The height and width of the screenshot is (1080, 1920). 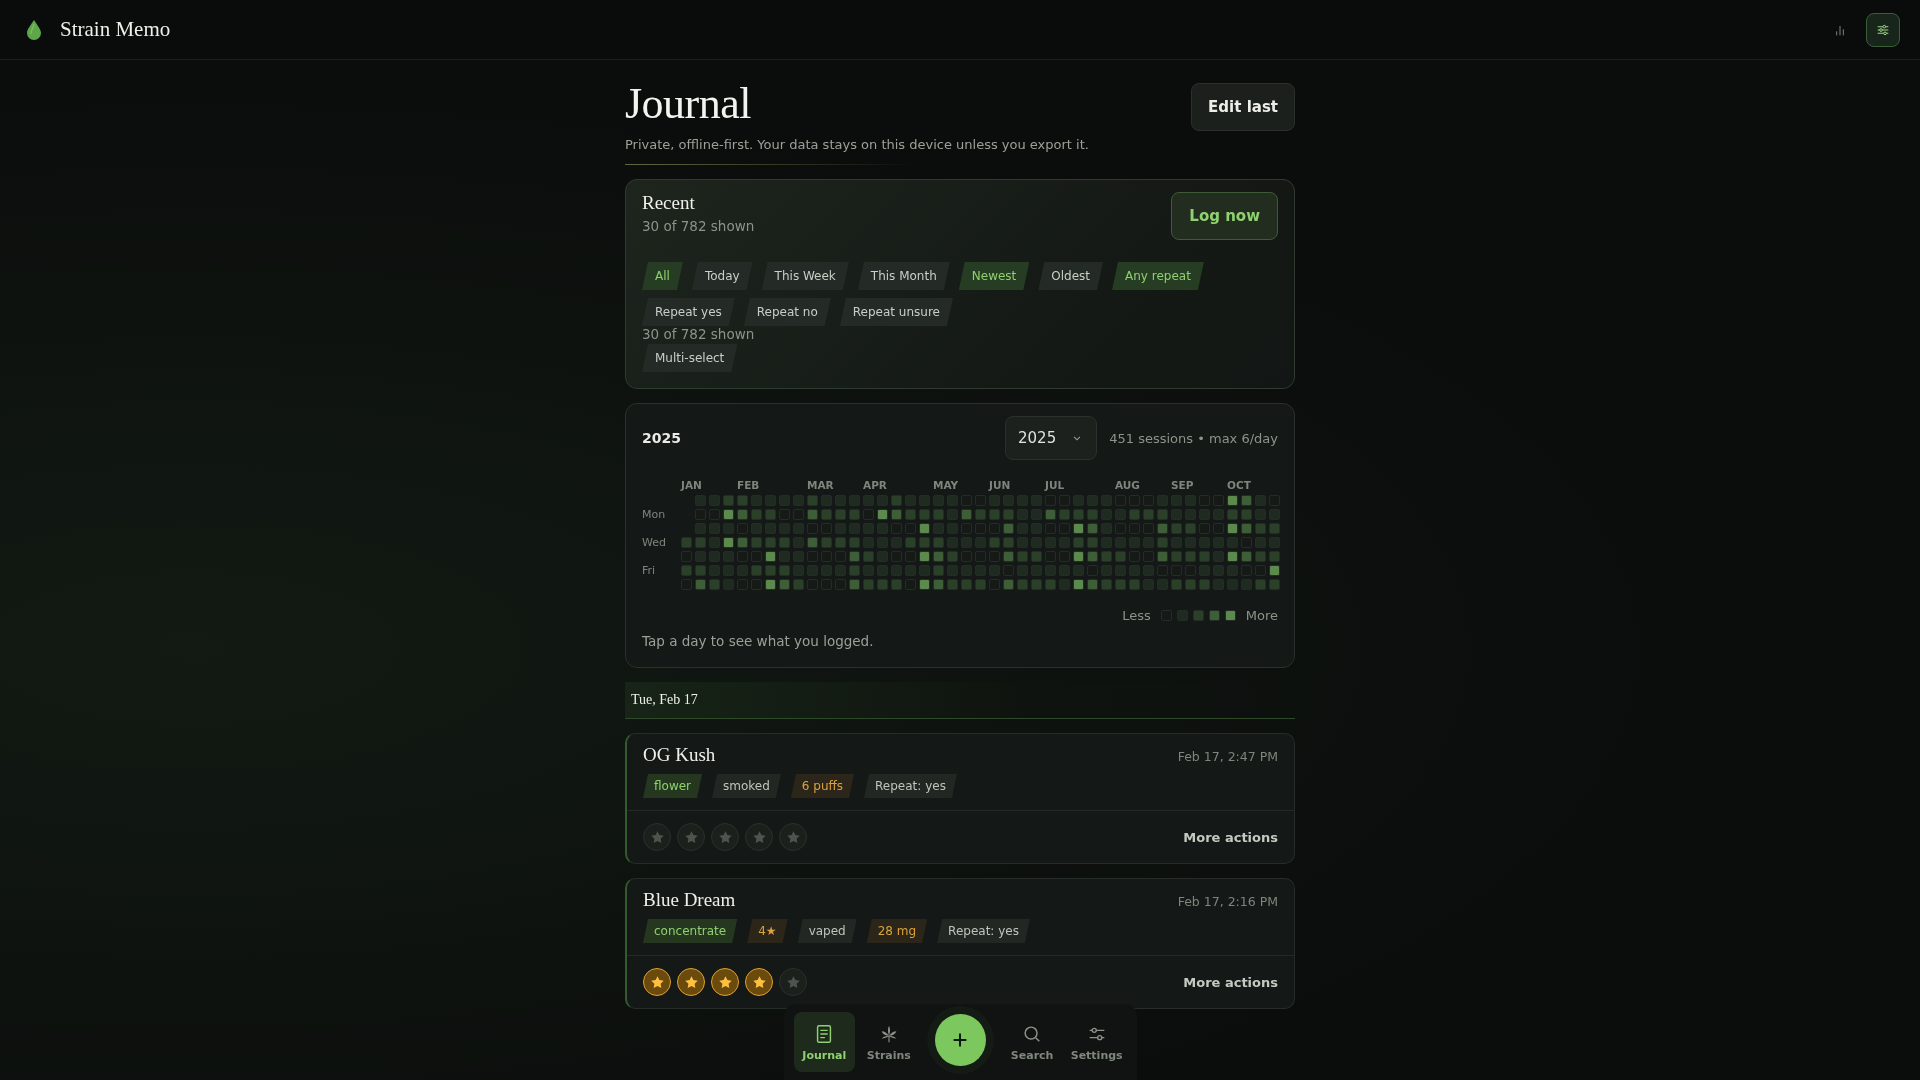 I want to click on year-select: 2025, so click(x=1051, y=438).